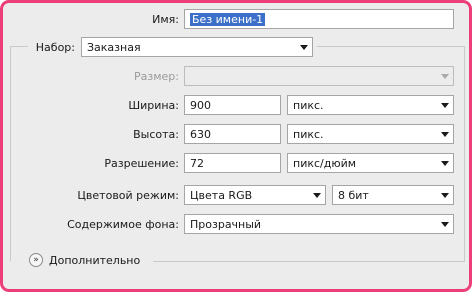 Image resolution: width=472 pixels, height=292 pixels. I want to click on height-row: Высота: 630 пикс., so click(236, 135).